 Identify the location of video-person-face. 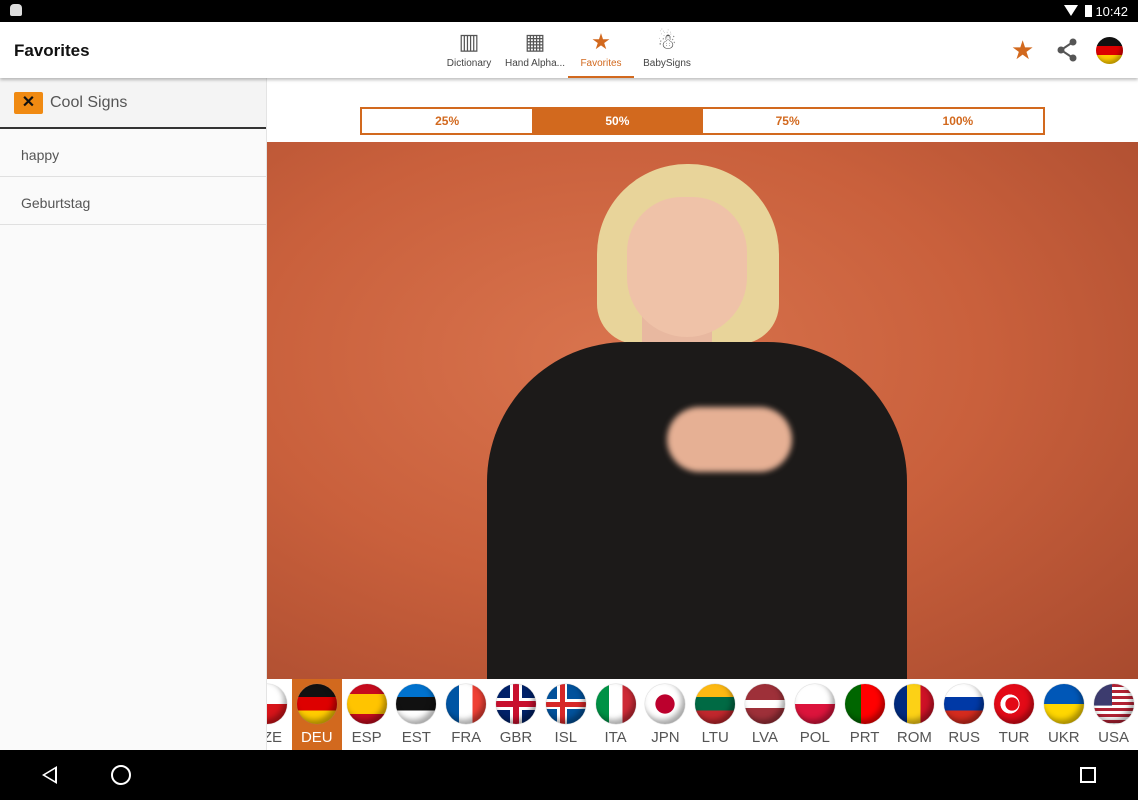
(687, 267).